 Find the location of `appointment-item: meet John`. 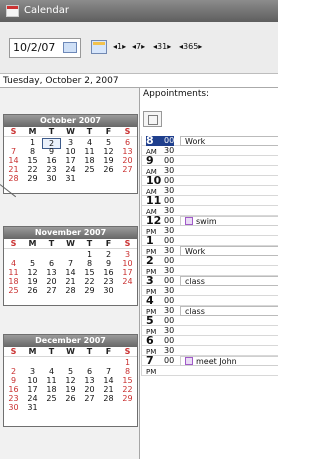

appointment-item: meet John is located at coordinates (229, 361).